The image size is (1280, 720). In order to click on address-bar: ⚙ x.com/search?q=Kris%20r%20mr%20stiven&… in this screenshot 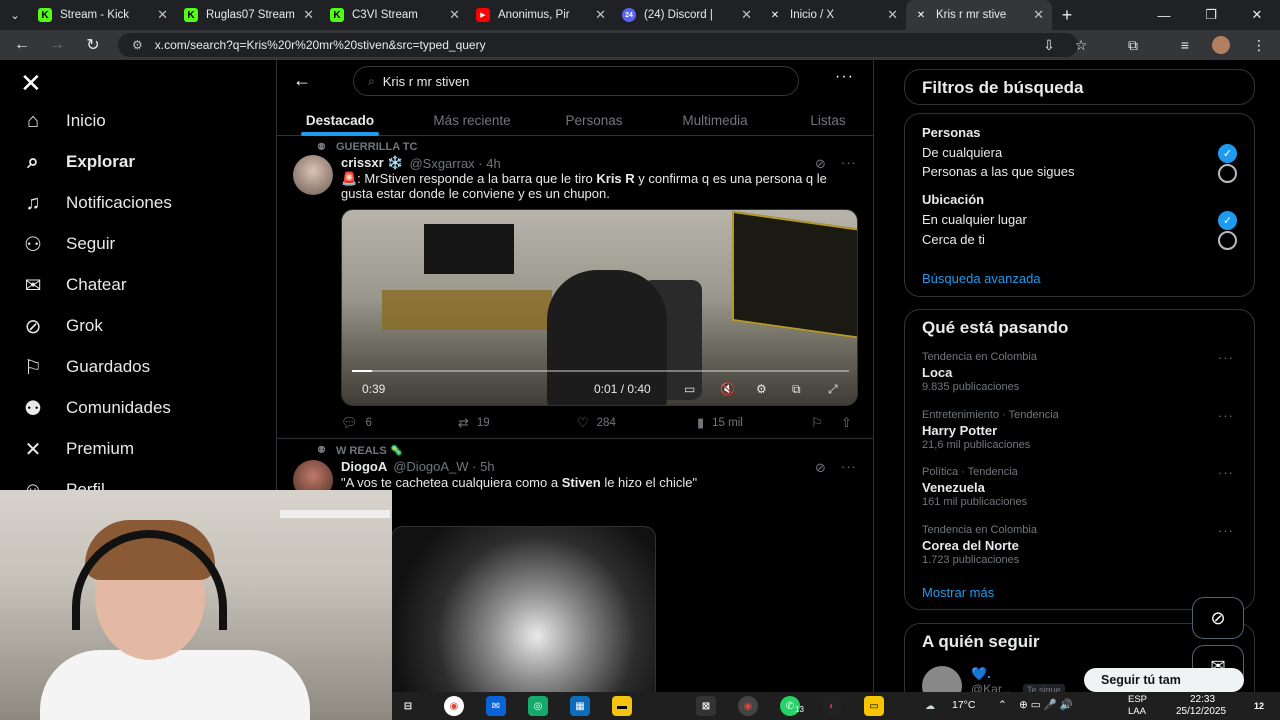, I will do `click(598, 45)`.